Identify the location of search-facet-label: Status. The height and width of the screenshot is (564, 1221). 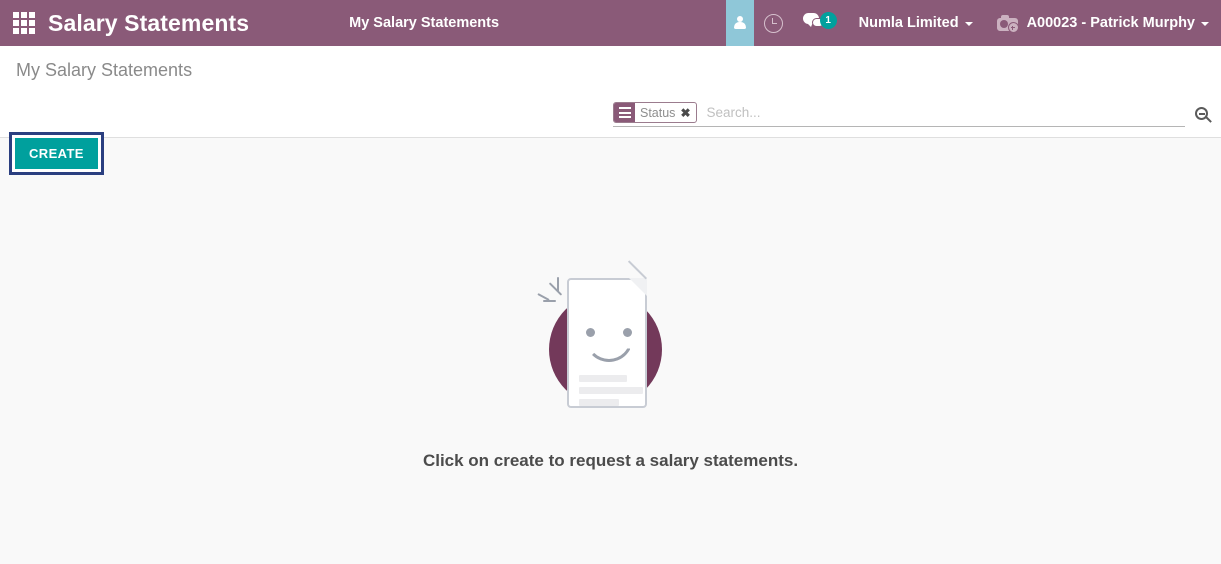
(658, 112).